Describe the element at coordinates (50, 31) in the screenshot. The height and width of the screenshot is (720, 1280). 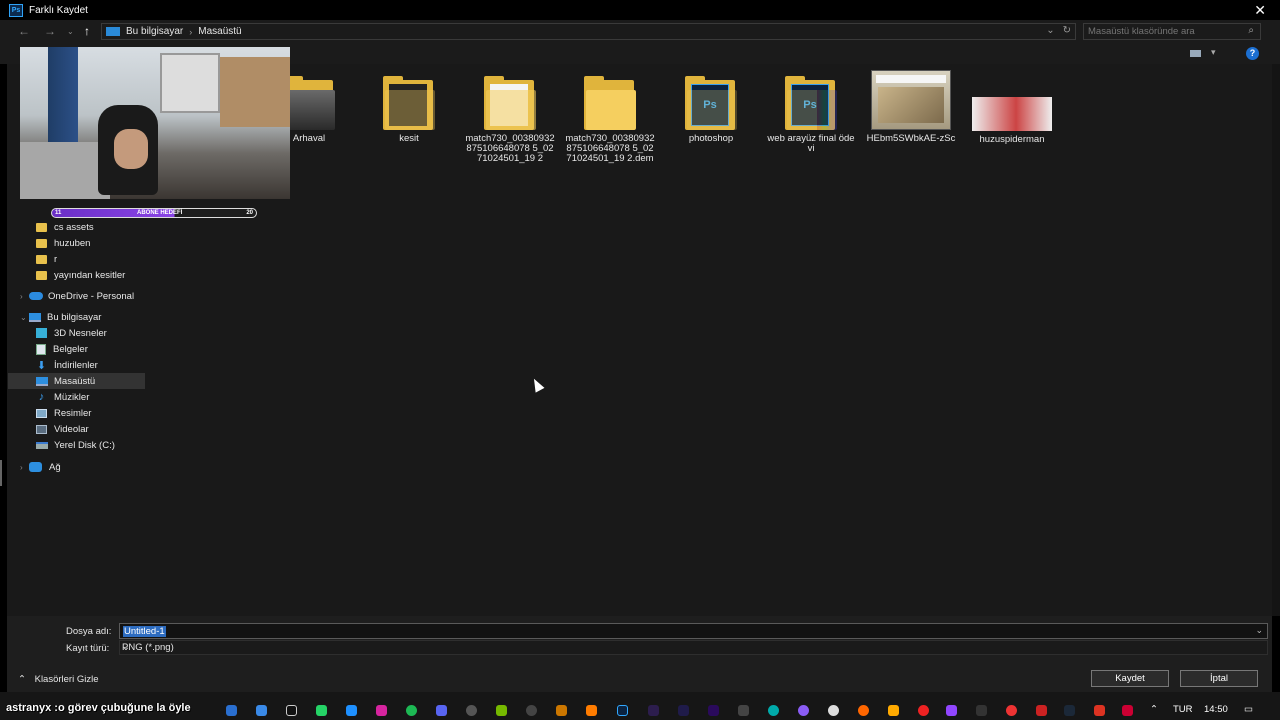
I see `forward-arrow-icon: →` at that location.